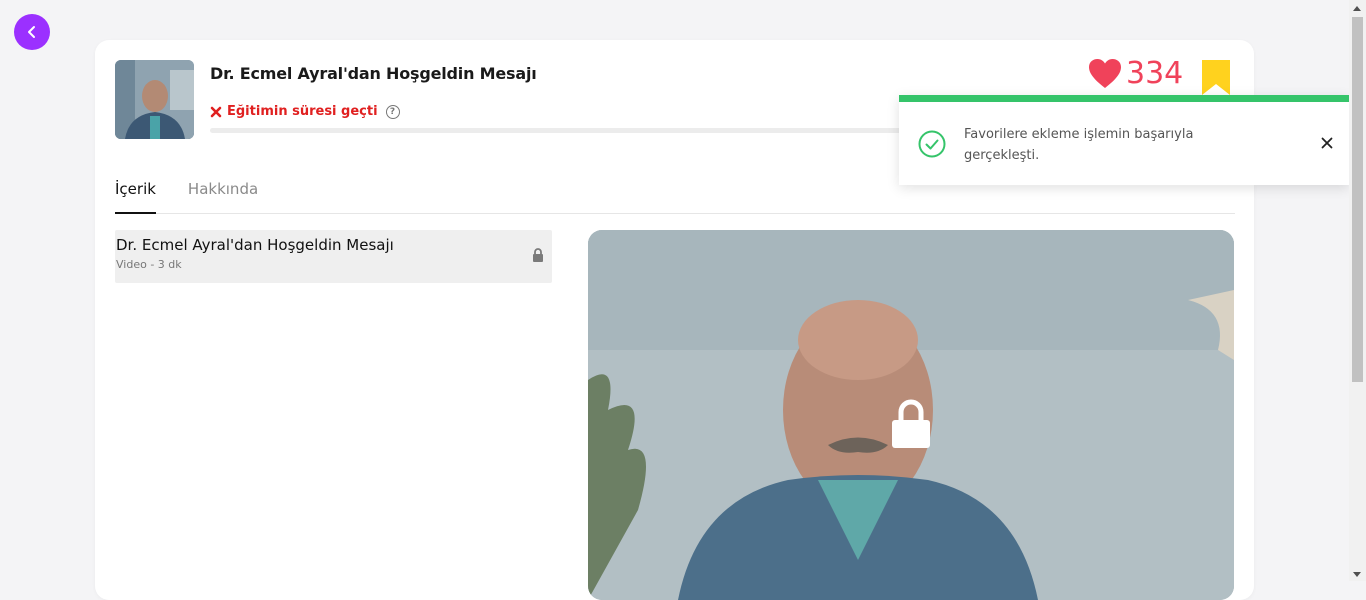 This screenshot has width=1366, height=600. I want to click on bookmark-icon, so click(1216, 78).